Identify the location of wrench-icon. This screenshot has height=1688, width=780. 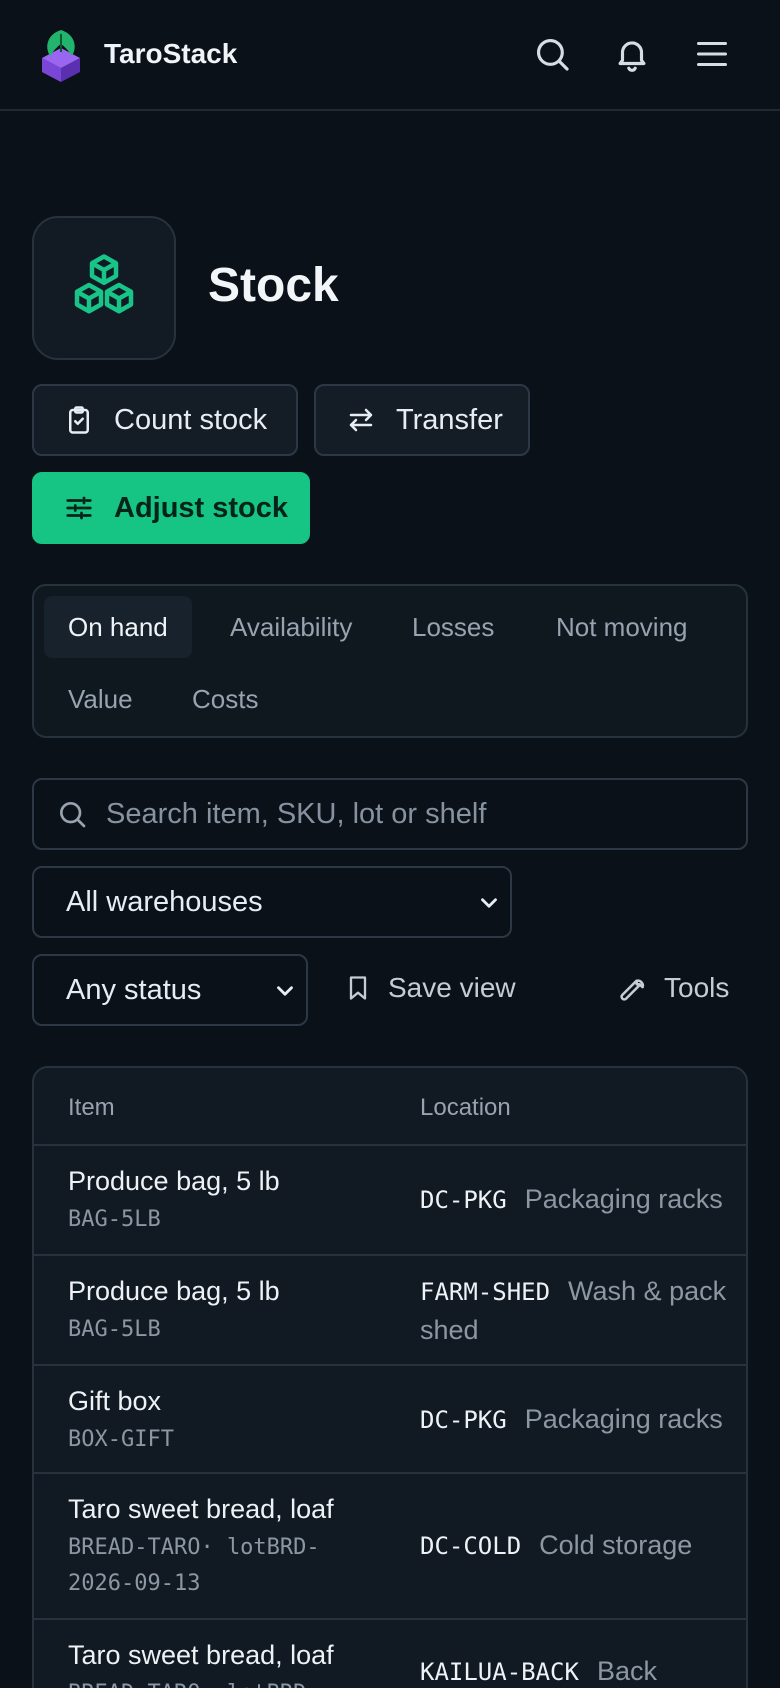
(632, 990).